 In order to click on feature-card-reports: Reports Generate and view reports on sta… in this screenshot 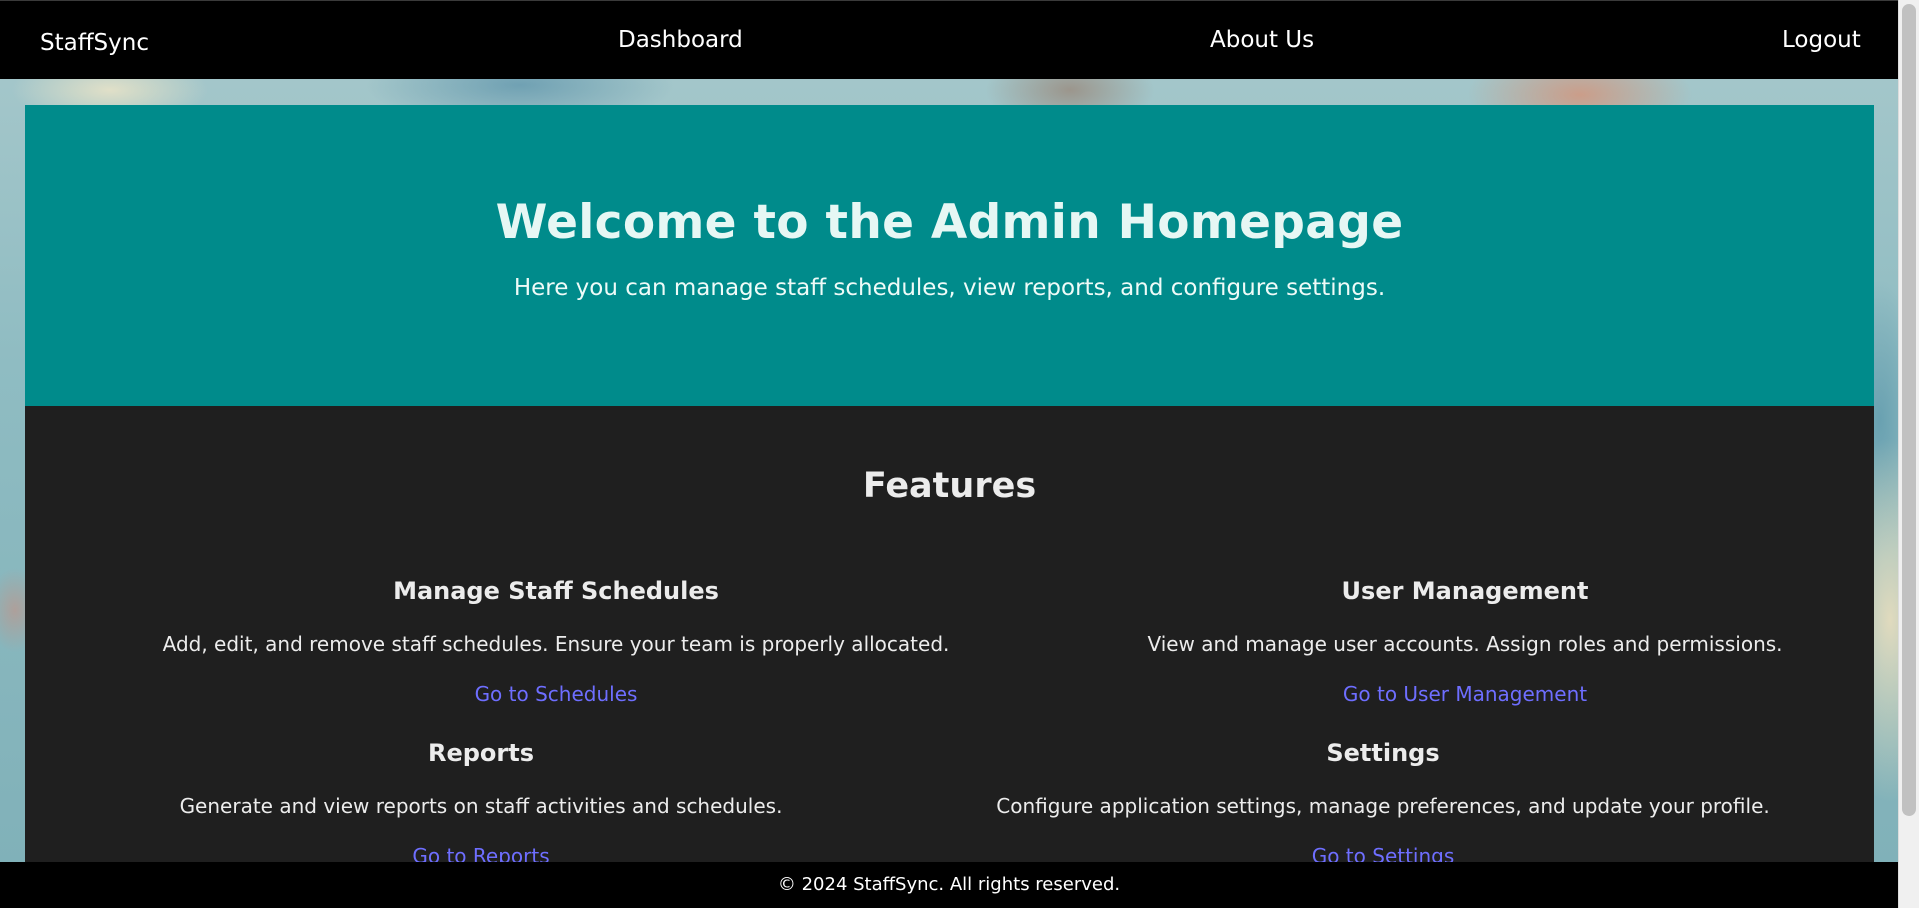, I will do `click(481, 803)`.